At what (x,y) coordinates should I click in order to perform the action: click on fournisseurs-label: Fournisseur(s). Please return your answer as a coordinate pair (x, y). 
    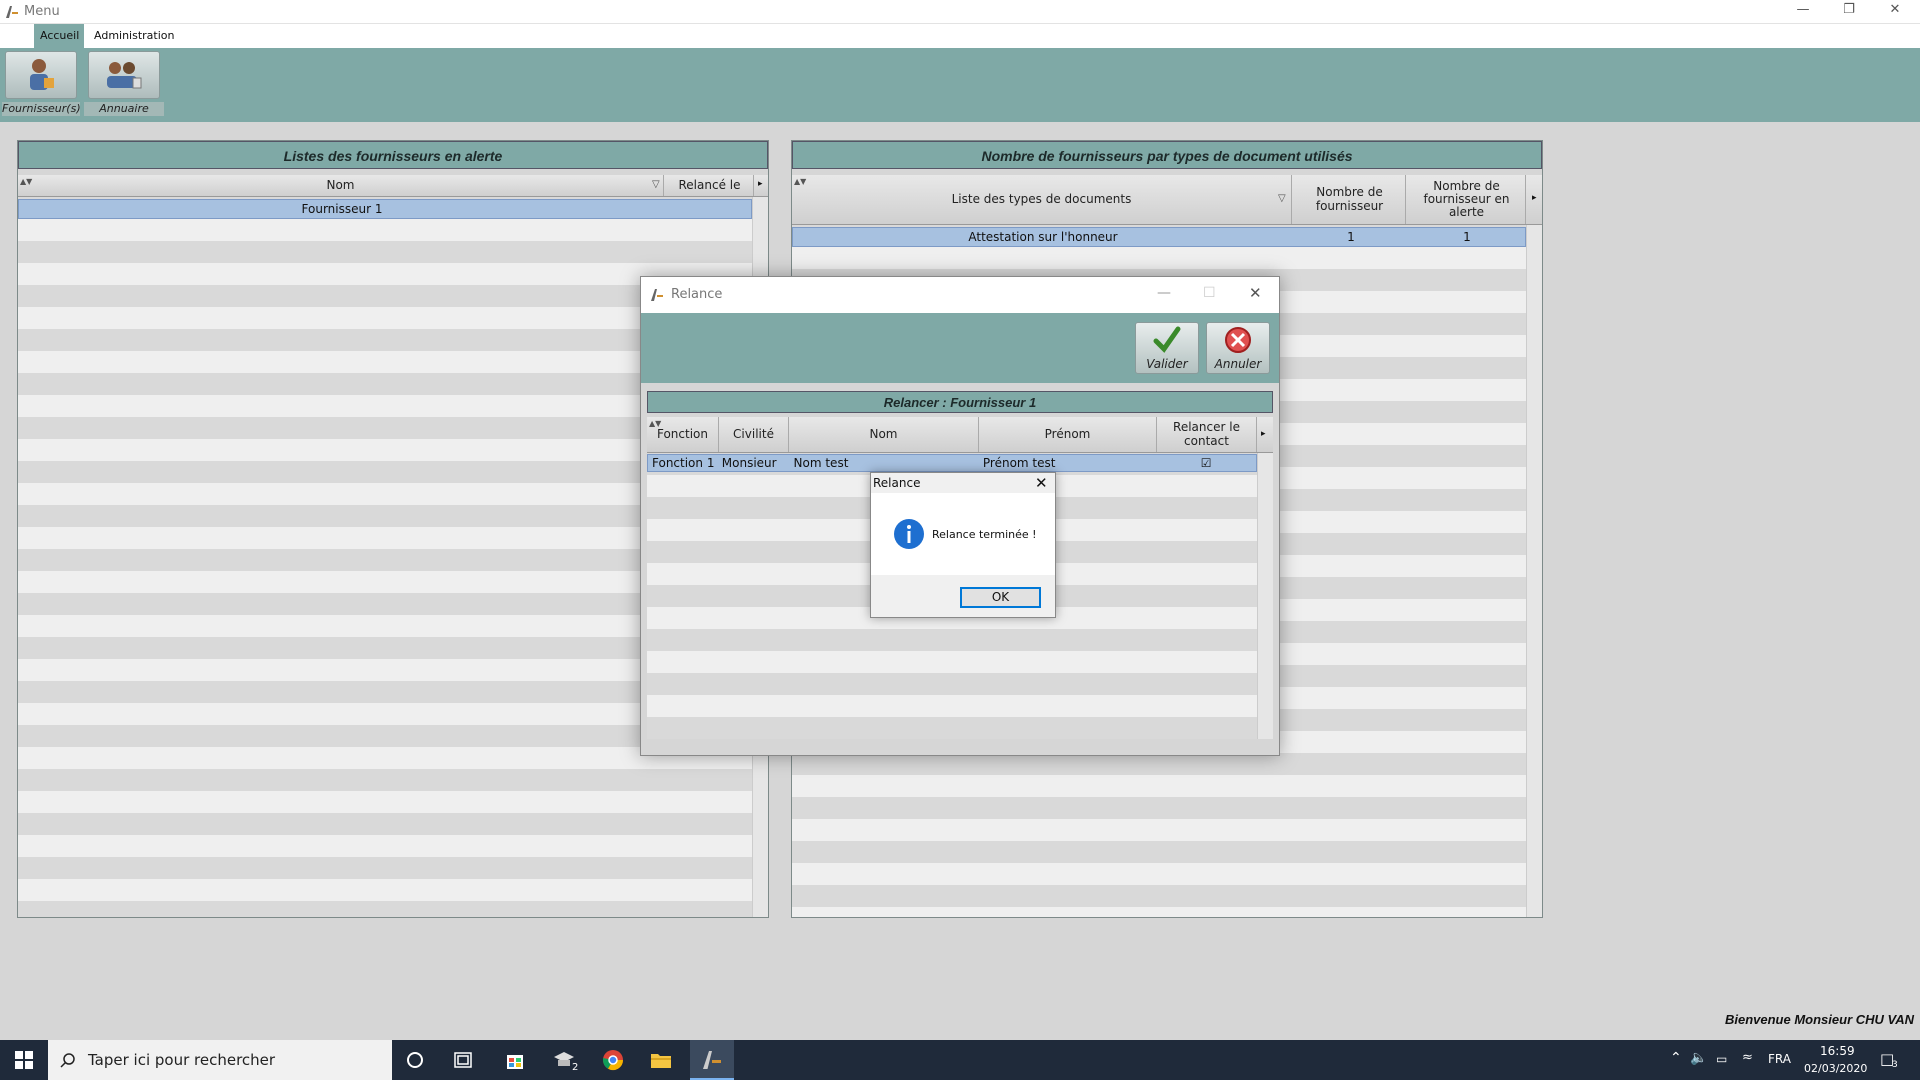
    Looking at the image, I should click on (41, 109).